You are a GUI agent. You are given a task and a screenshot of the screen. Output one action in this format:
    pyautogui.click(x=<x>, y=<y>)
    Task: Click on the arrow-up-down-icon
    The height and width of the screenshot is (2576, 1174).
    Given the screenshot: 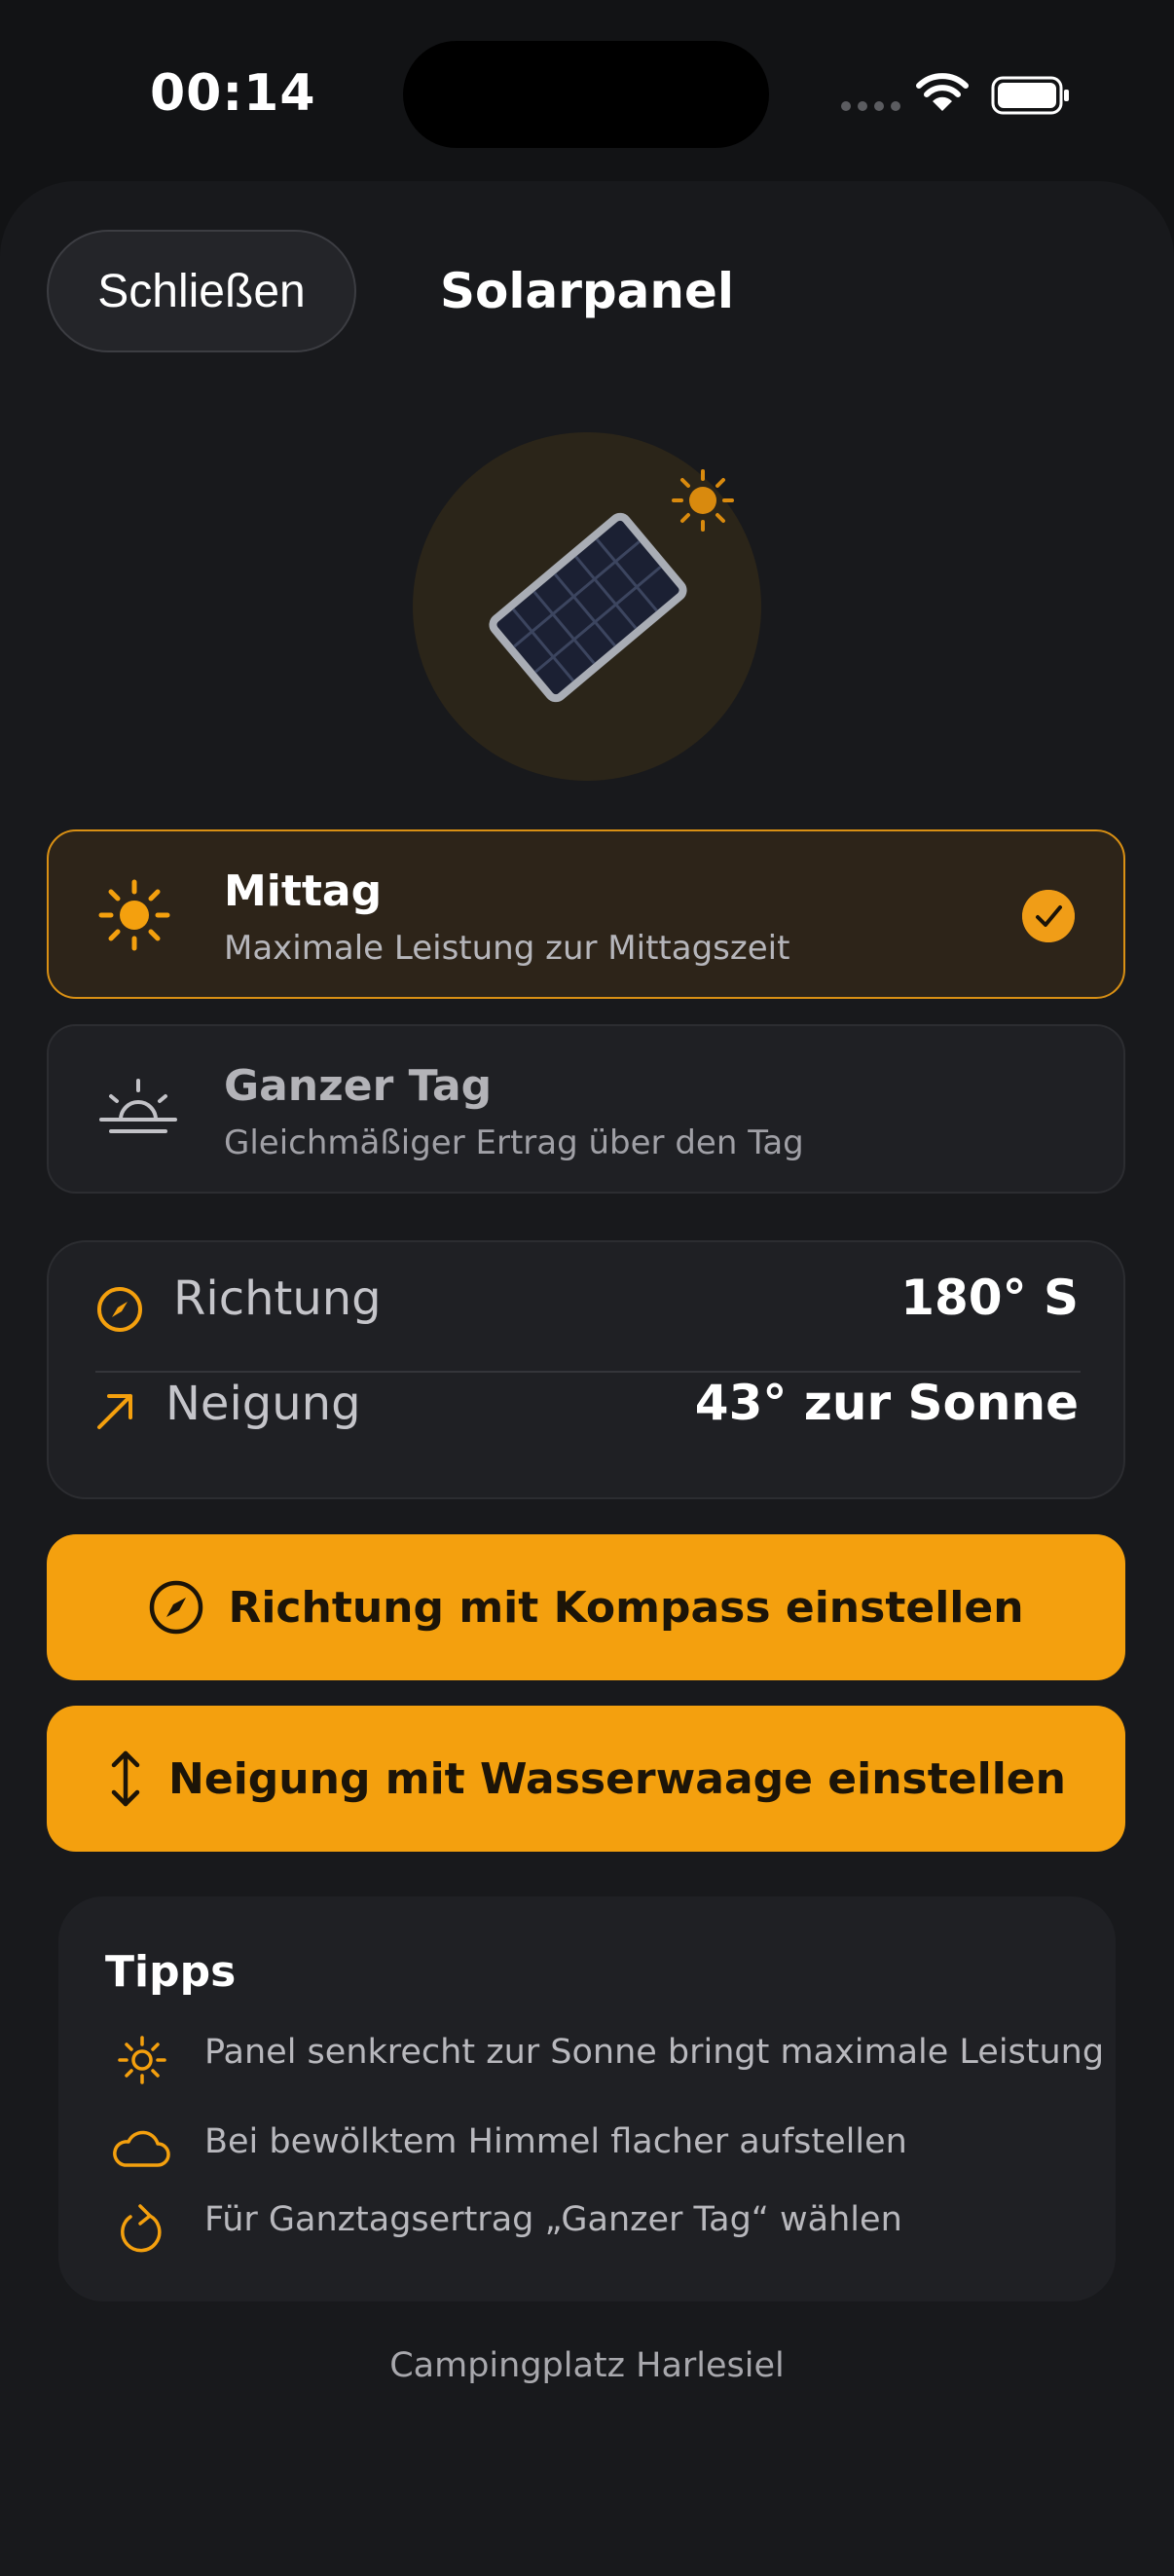 What is the action you would take?
    pyautogui.click(x=126, y=1778)
    